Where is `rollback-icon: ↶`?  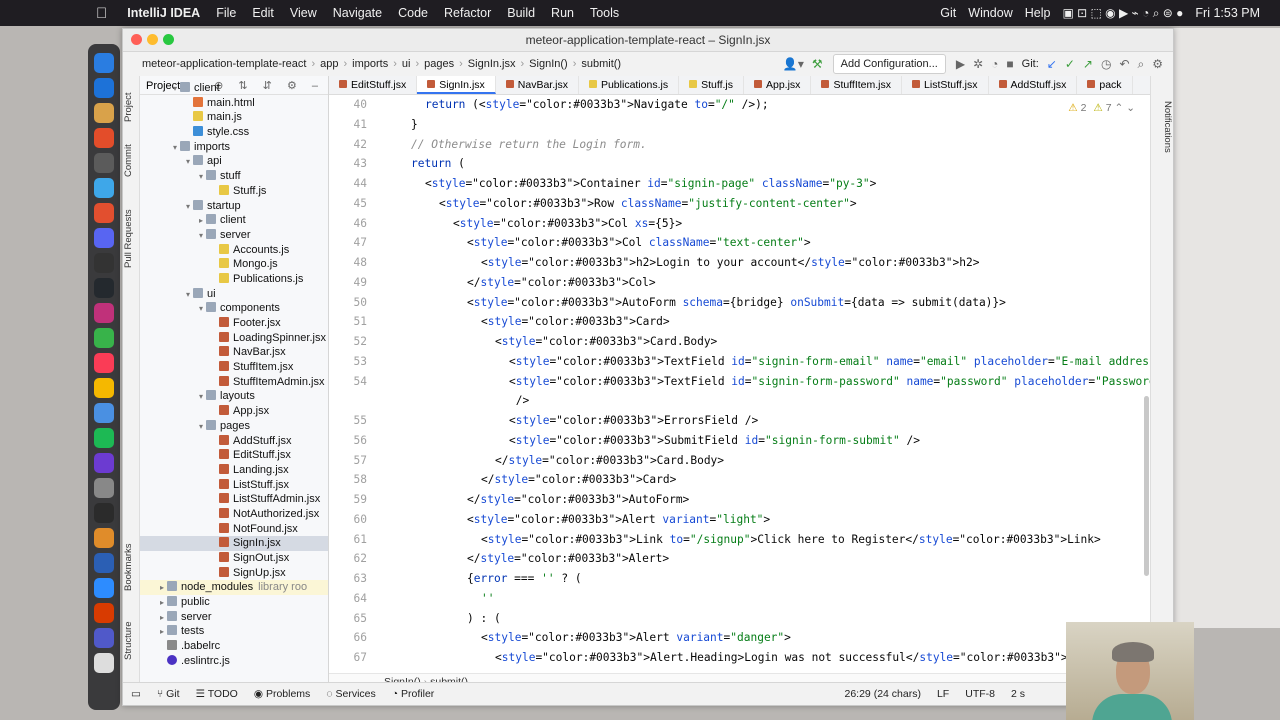 rollback-icon: ↶ is located at coordinates (1124, 64).